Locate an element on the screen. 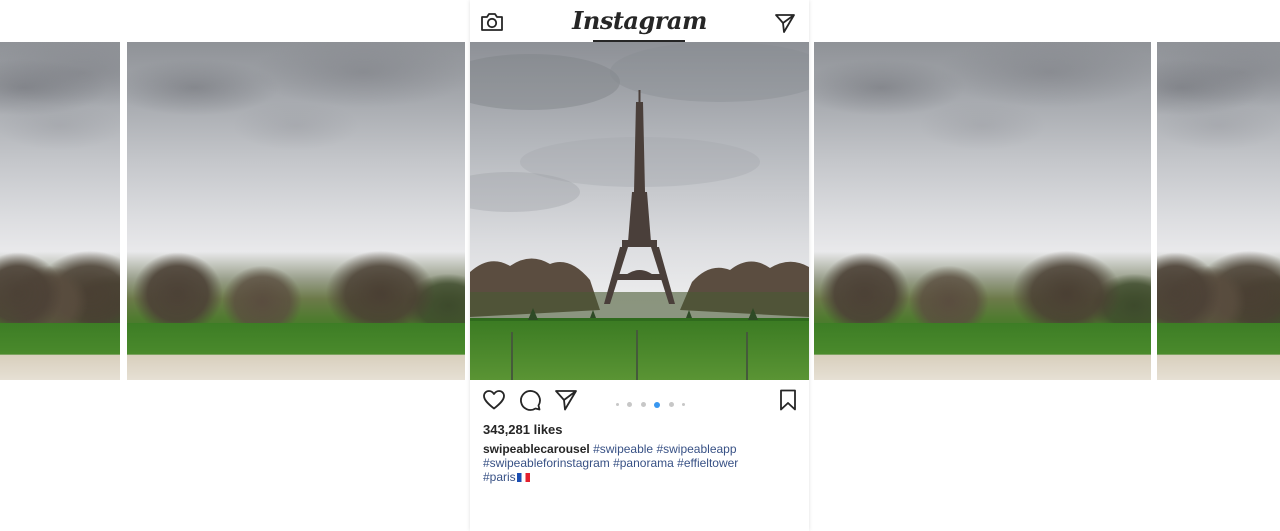 This screenshot has width=1280, height=531. camera-icon is located at coordinates (492, 22).